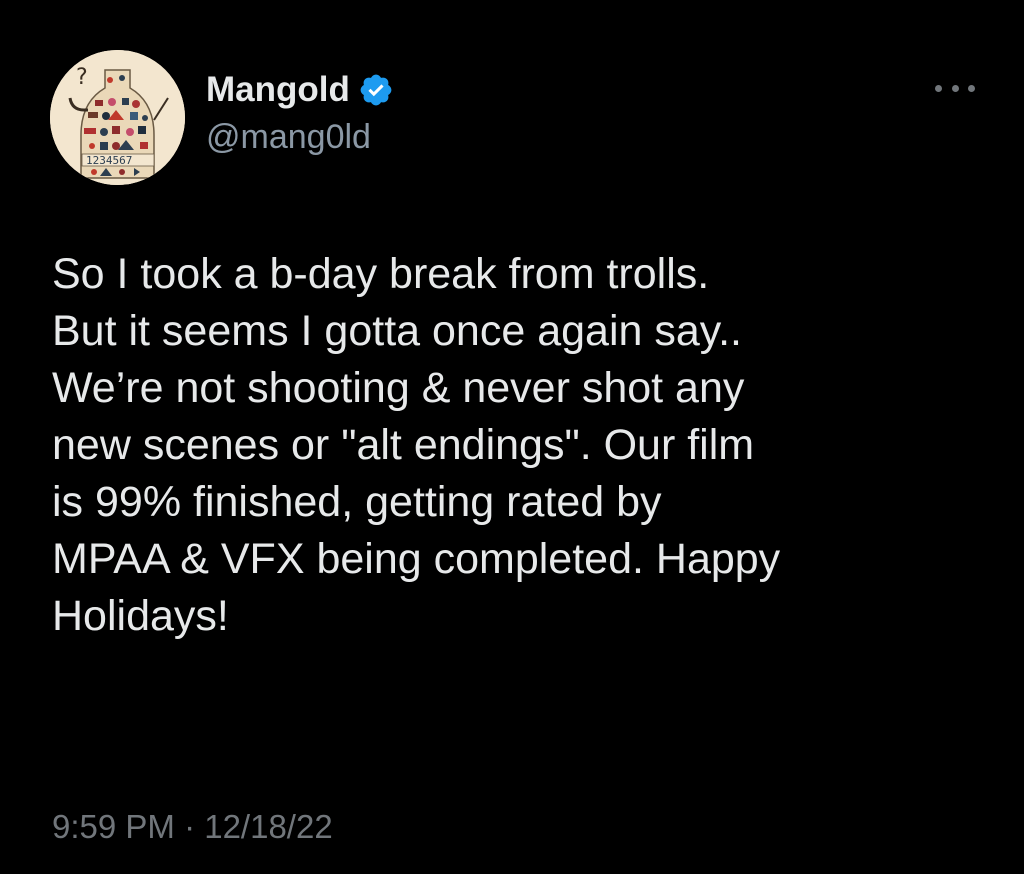  What do you see at coordinates (278, 90) in the screenshot?
I see `display-name: Mangold` at bounding box center [278, 90].